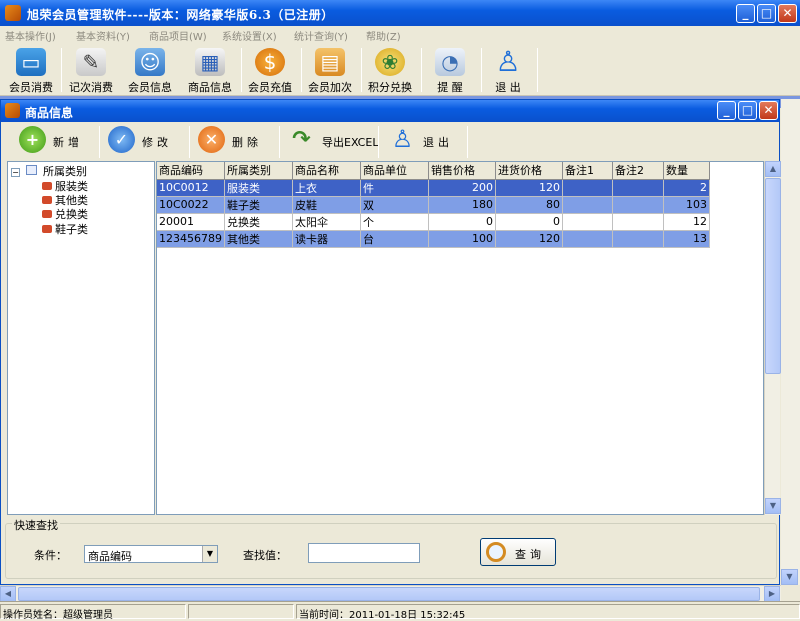 The image size is (800, 621). I want to click on col-code: 商品编码, so click(191, 171).